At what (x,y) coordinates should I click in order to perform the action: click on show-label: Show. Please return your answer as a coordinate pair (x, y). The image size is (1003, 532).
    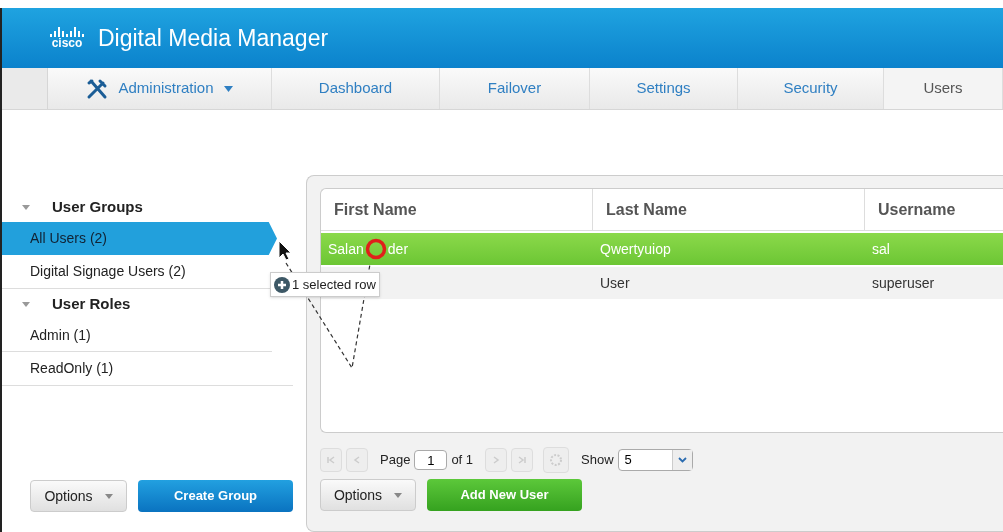
    Looking at the image, I should click on (597, 460).